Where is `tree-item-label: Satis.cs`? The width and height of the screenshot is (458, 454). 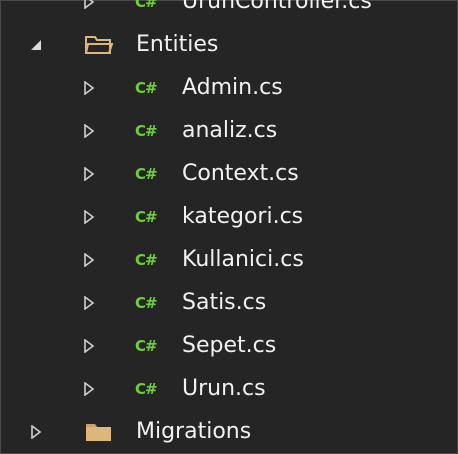
tree-item-label: Satis.cs is located at coordinates (224, 302).